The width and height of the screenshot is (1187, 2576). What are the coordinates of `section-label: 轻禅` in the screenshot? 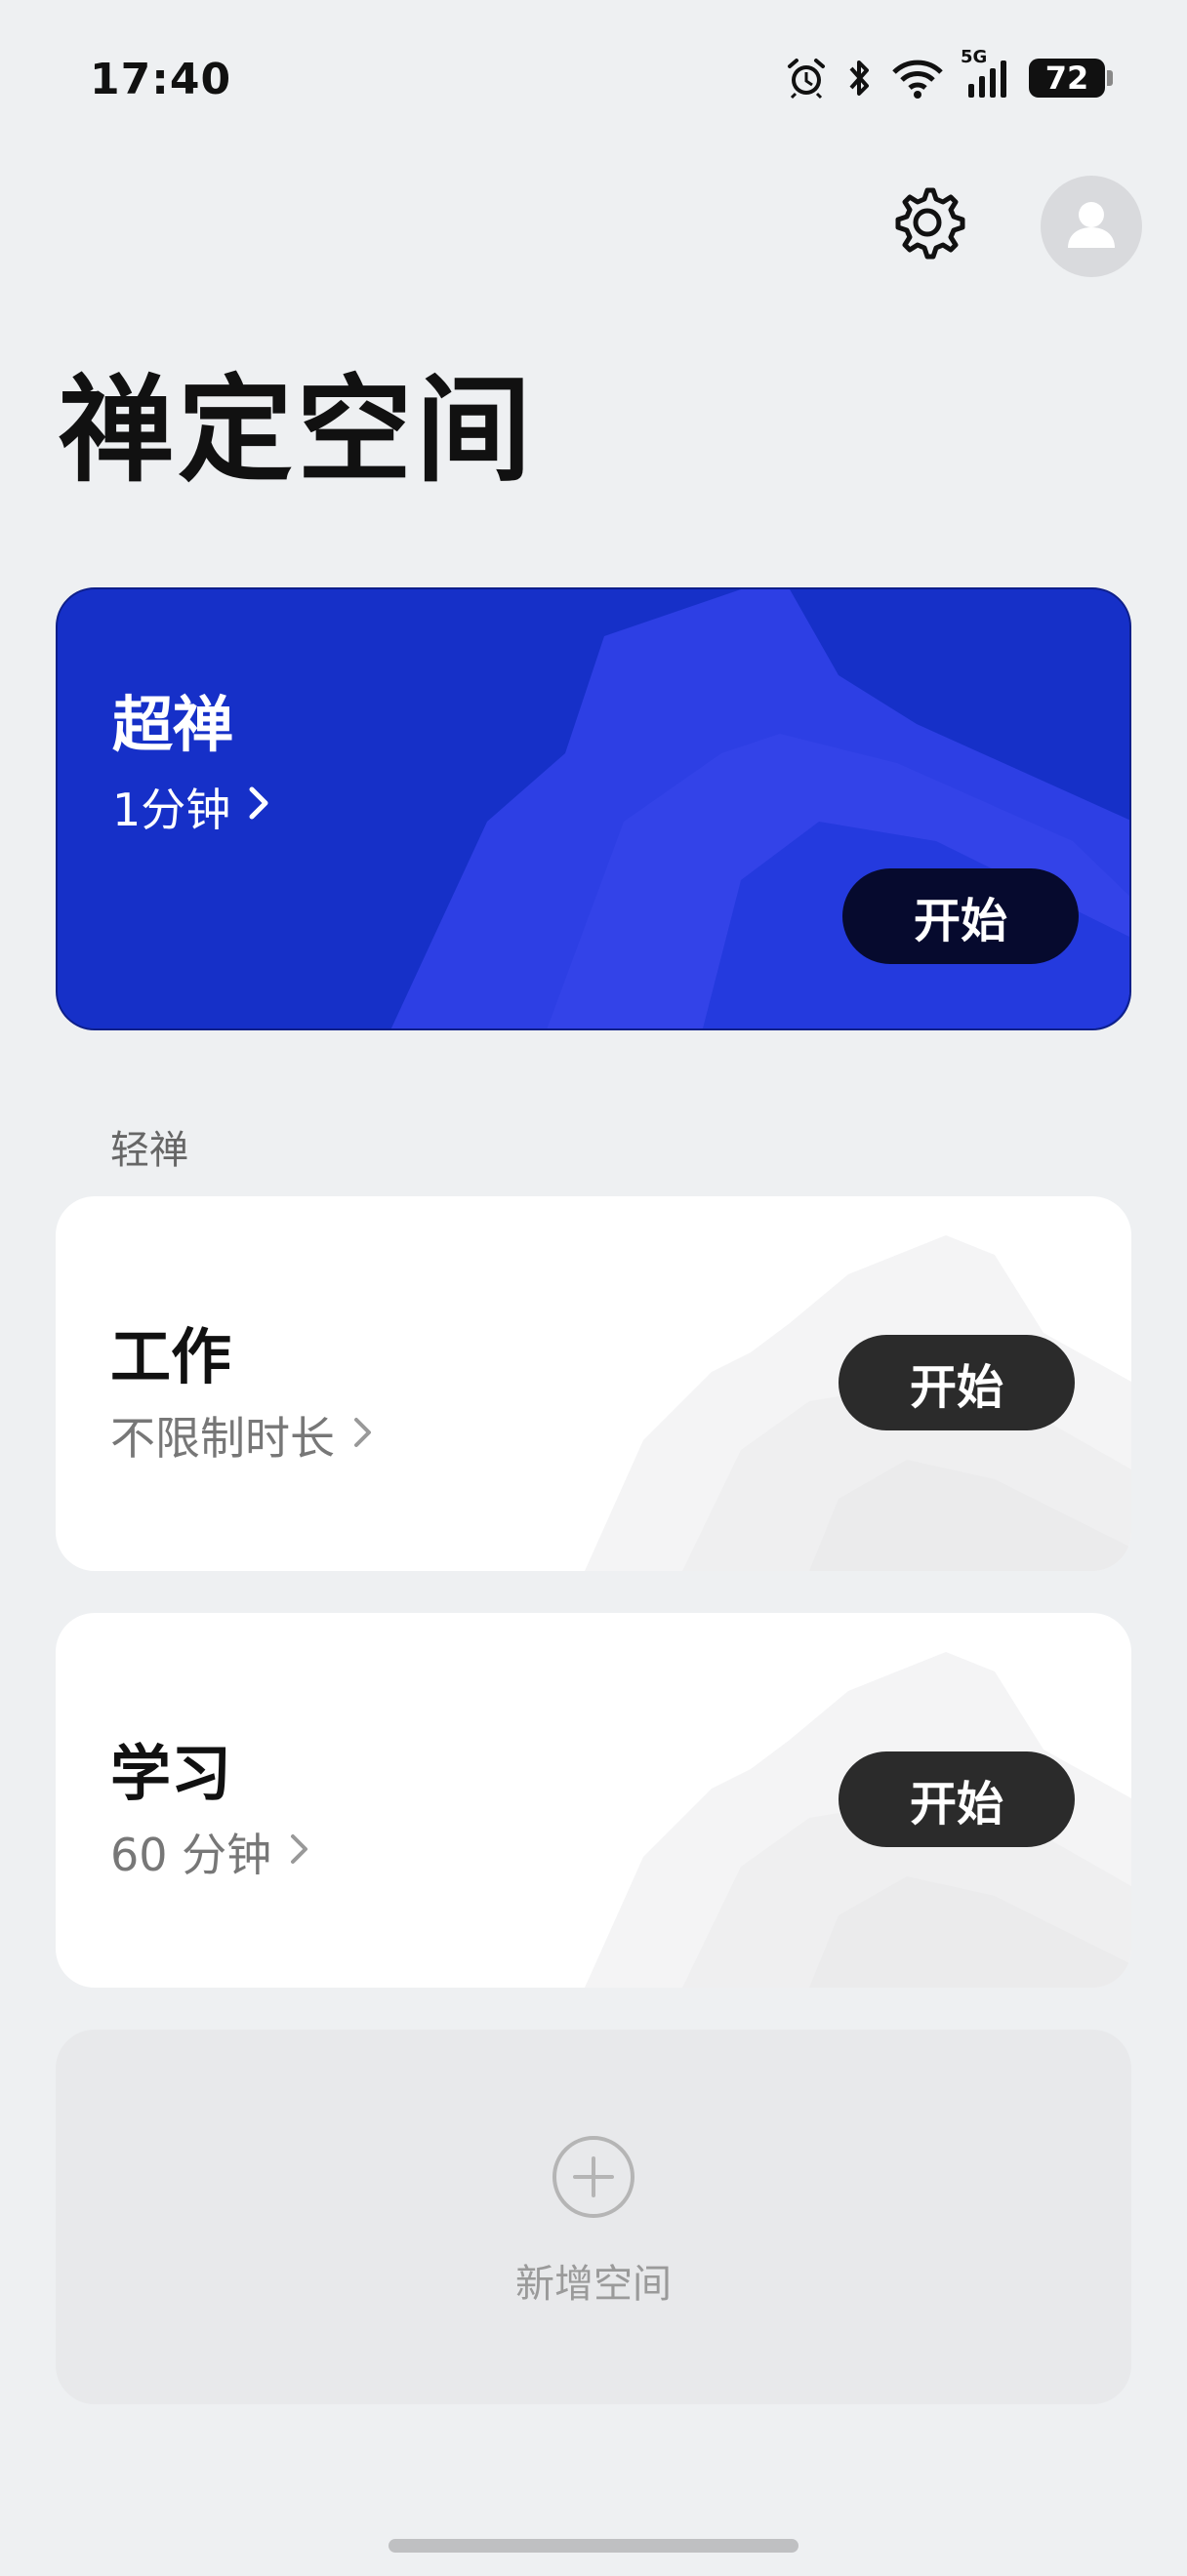 It's located at (149, 1150).